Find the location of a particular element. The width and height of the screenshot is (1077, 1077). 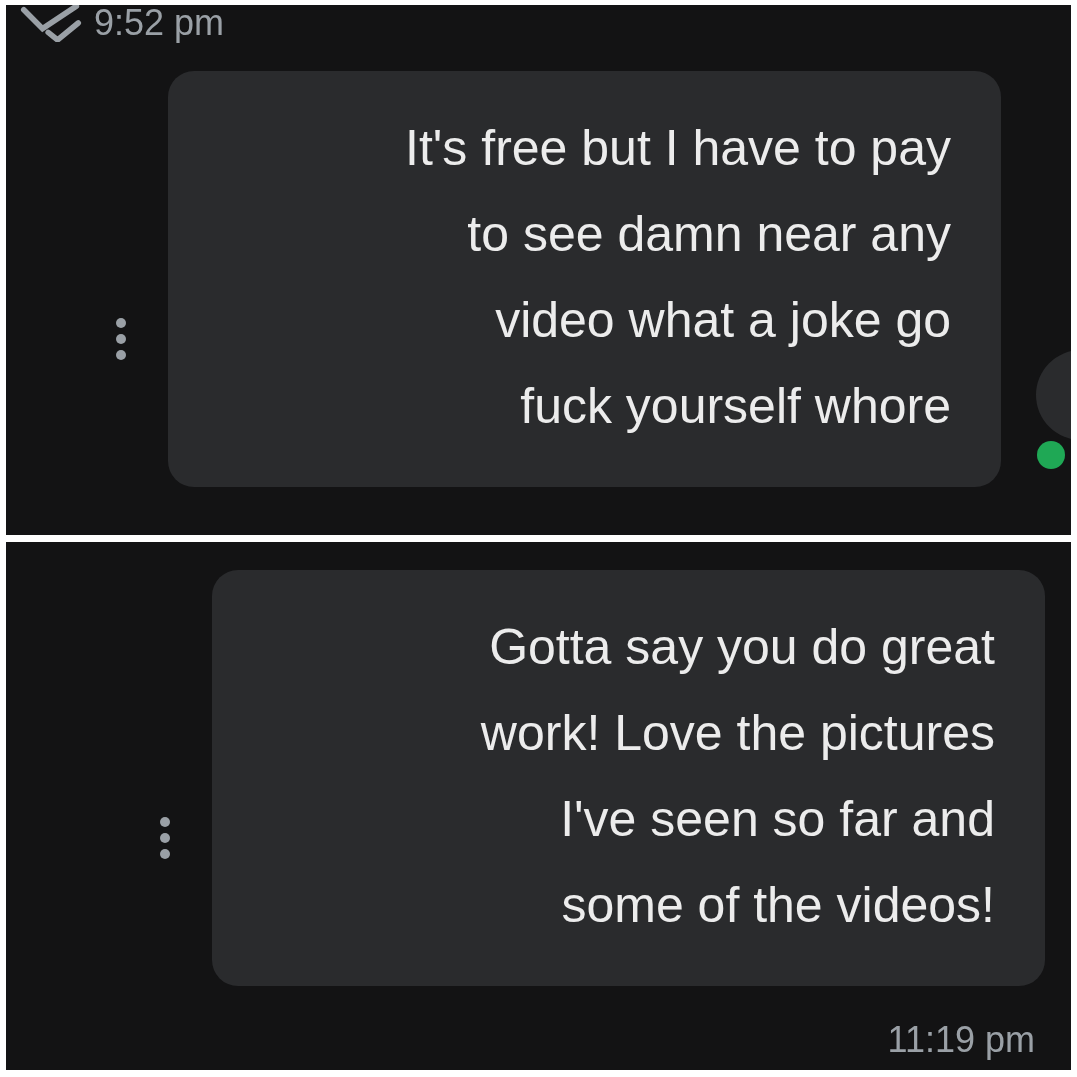

message-time: 9:52 pm is located at coordinates (159, 24).